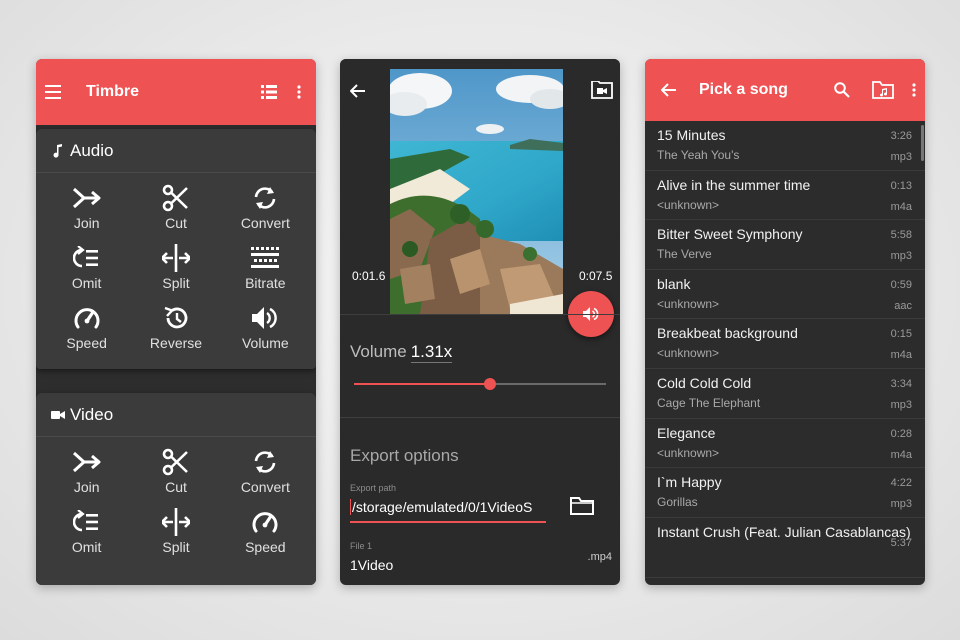 Image resolution: width=960 pixels, height=640 pixels. I want to click on reverse-icon, so click(176, 318).